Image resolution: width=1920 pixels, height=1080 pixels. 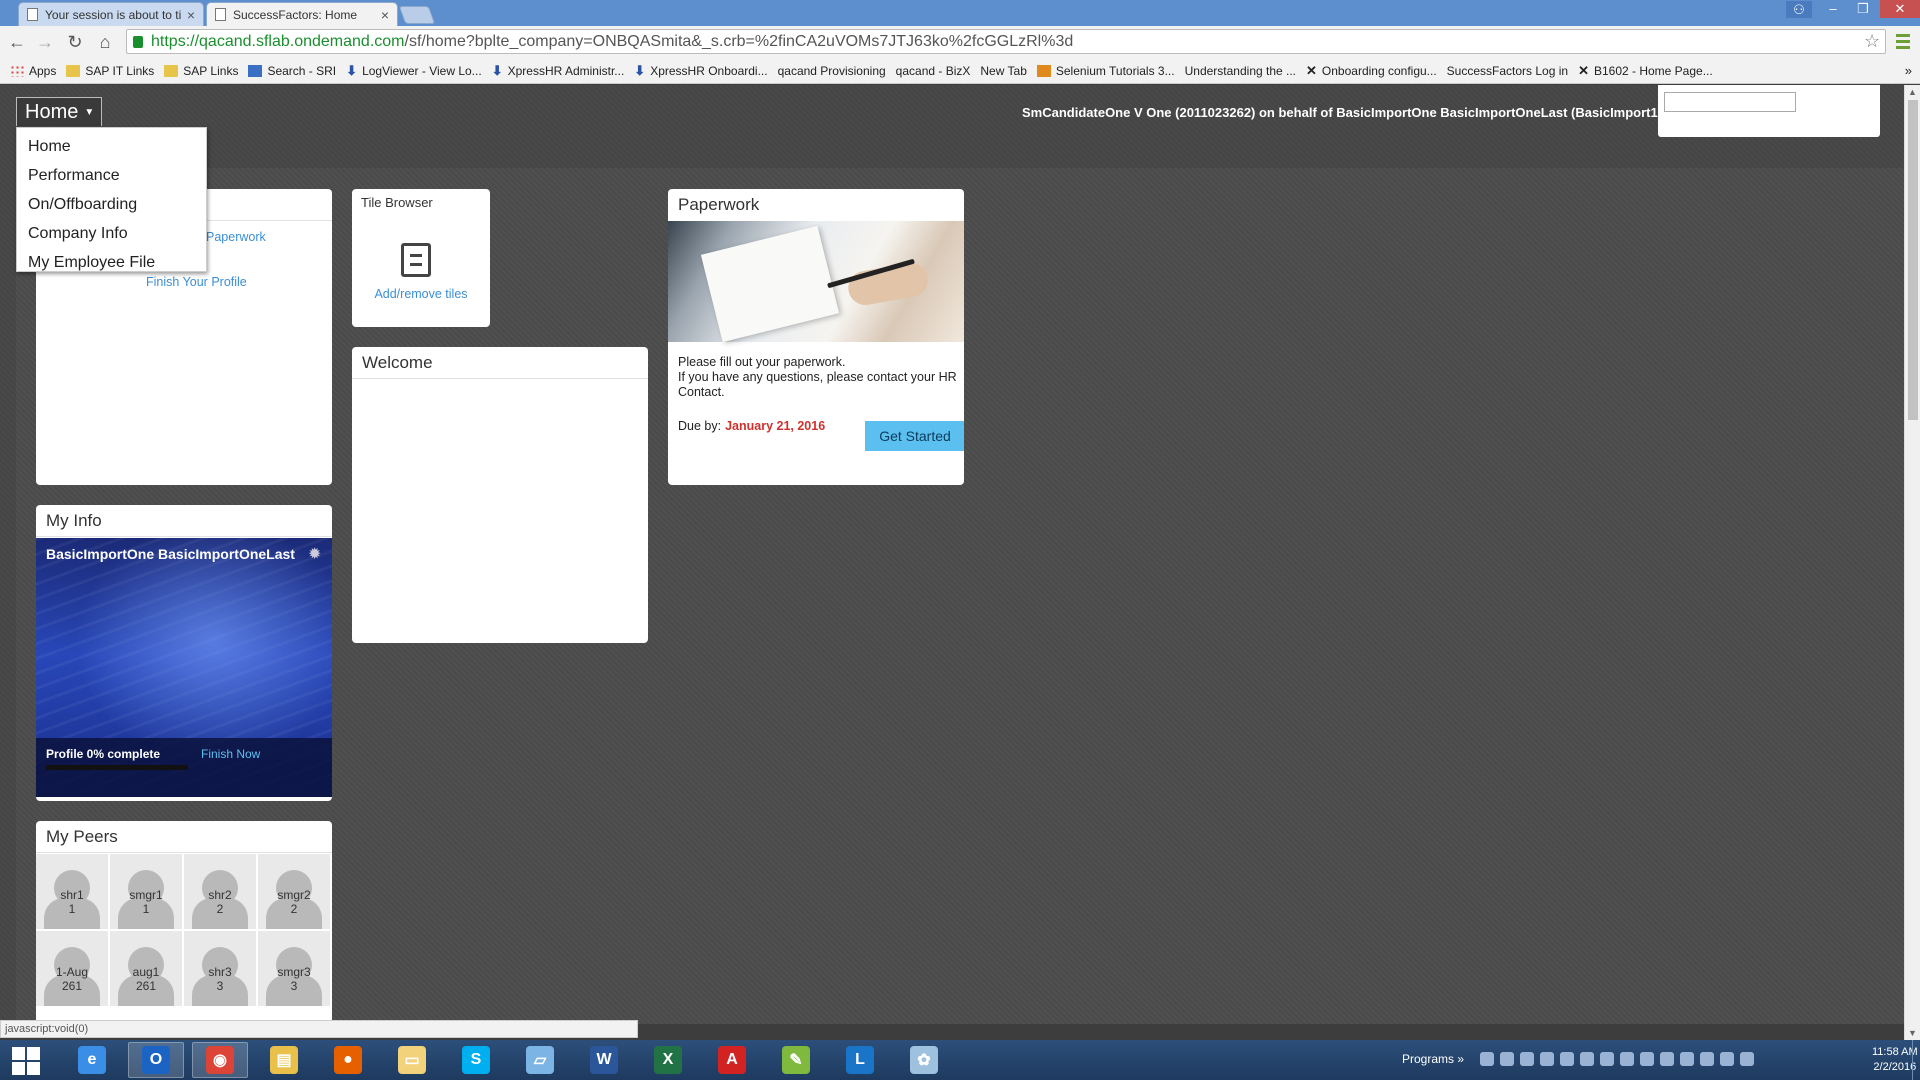 What do you see at coordinates (111, 14) in the screenshot?
I see `tab-session-warning: Your session is about to ti ×` at bounding box center [111, 14].